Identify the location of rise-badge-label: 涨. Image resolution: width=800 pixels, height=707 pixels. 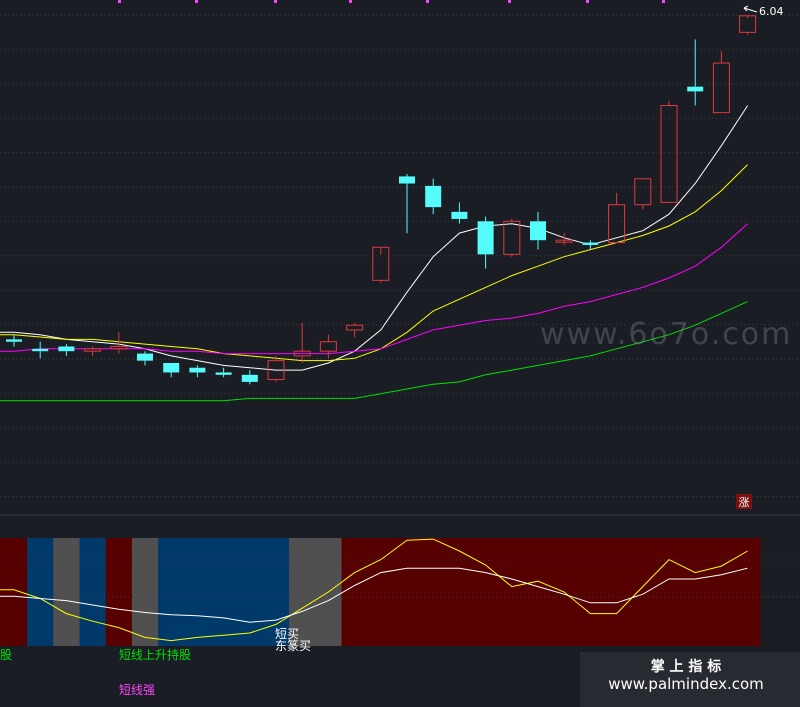
(744, 502).